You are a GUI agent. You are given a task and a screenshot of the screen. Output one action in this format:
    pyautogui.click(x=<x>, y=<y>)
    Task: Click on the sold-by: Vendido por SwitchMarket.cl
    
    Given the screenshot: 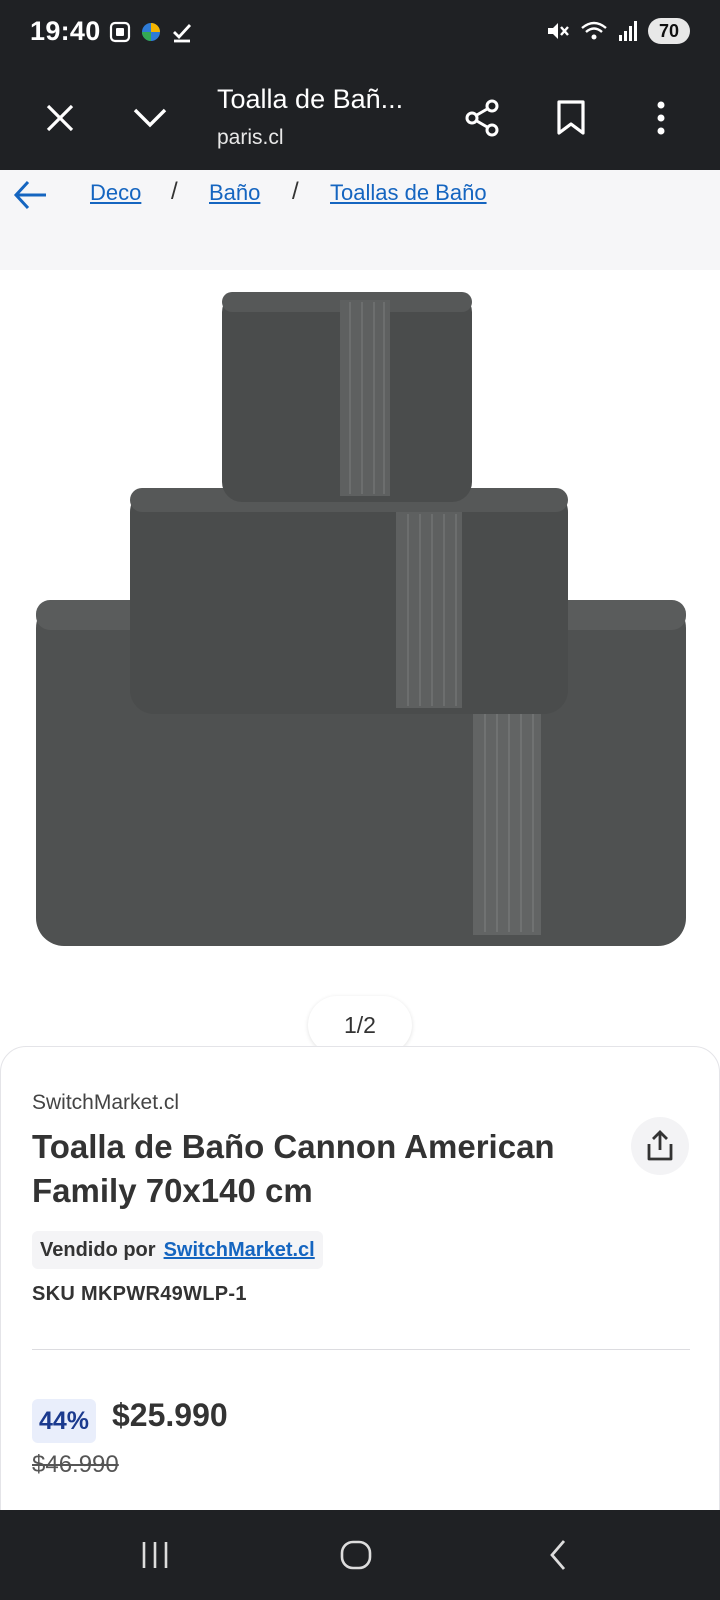 What is the action you would take?
    pyautogui.click(x=177, y=1250)
    